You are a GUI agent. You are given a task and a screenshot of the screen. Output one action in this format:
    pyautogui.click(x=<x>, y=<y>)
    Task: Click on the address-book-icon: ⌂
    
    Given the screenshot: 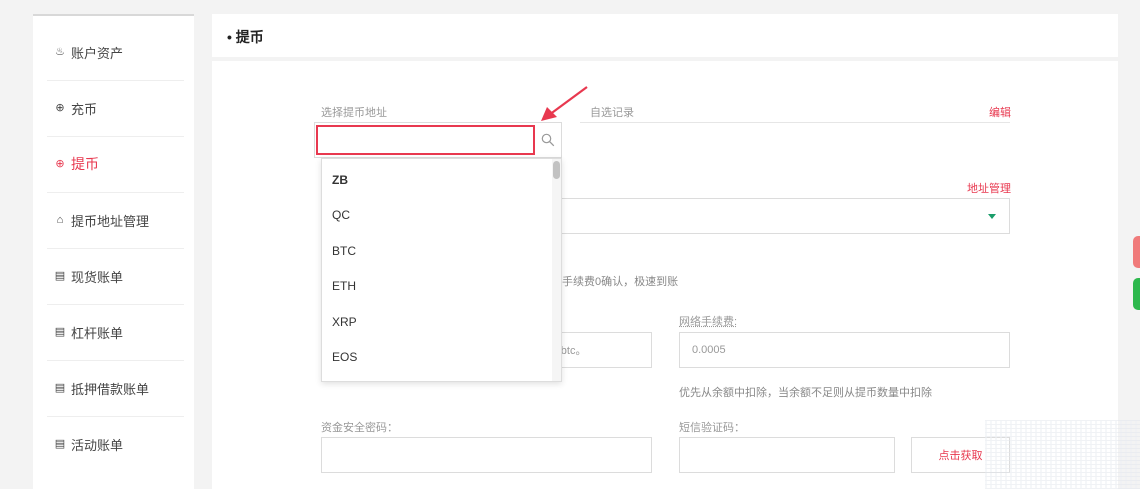 What is the action you would take?
    pyautogui.click(x=60, y=220)
    